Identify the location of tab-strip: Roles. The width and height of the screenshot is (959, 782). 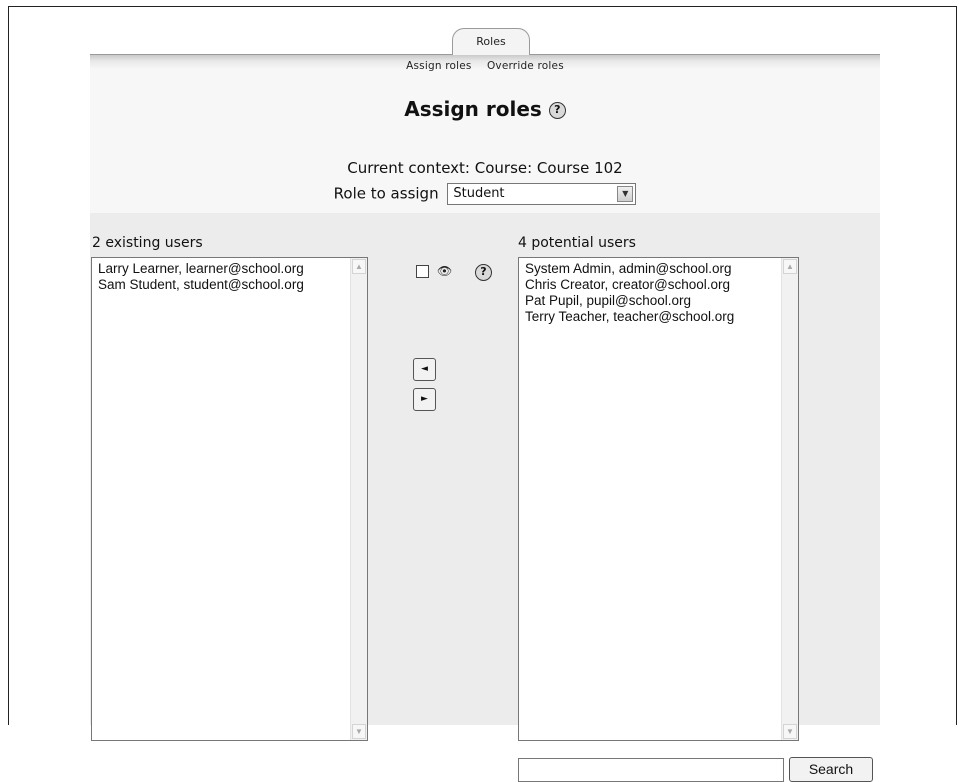
(485, 40).